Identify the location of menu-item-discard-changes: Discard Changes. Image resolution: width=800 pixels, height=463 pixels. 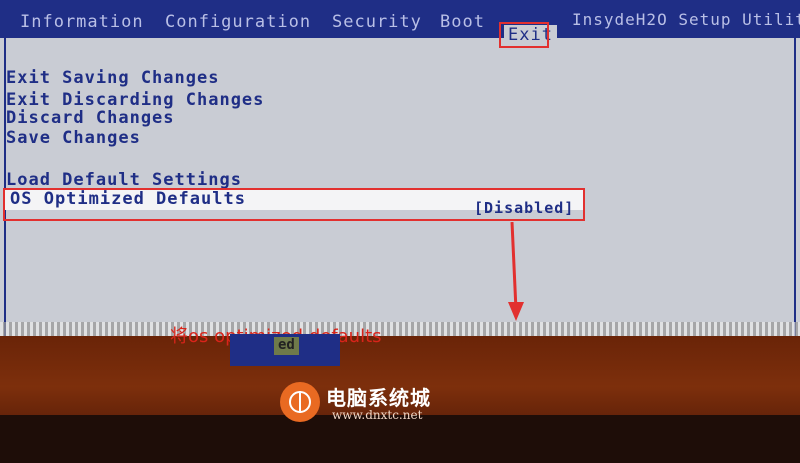
(90, 118).